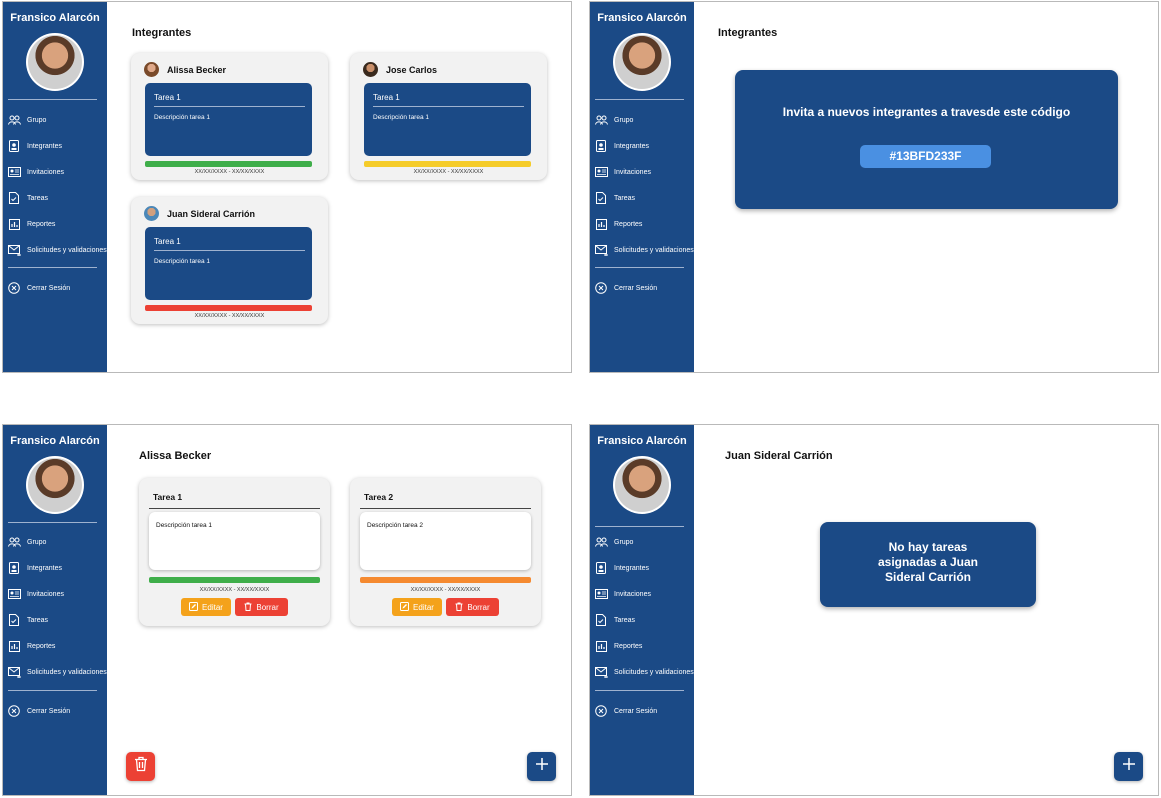 The width and height of the screenshot is (1161, 798). What do you see at coordinates (194, 607) in the screenshot?
I see `edit-icon` at bounding box center [194, 607].